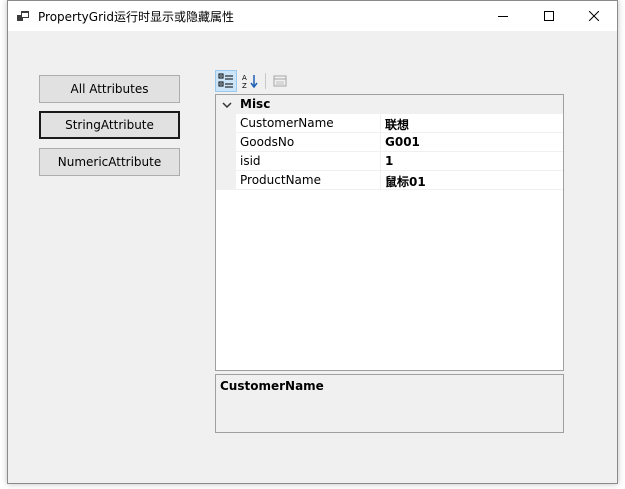  I want to click on property-pages-icon, so click(280, 81).